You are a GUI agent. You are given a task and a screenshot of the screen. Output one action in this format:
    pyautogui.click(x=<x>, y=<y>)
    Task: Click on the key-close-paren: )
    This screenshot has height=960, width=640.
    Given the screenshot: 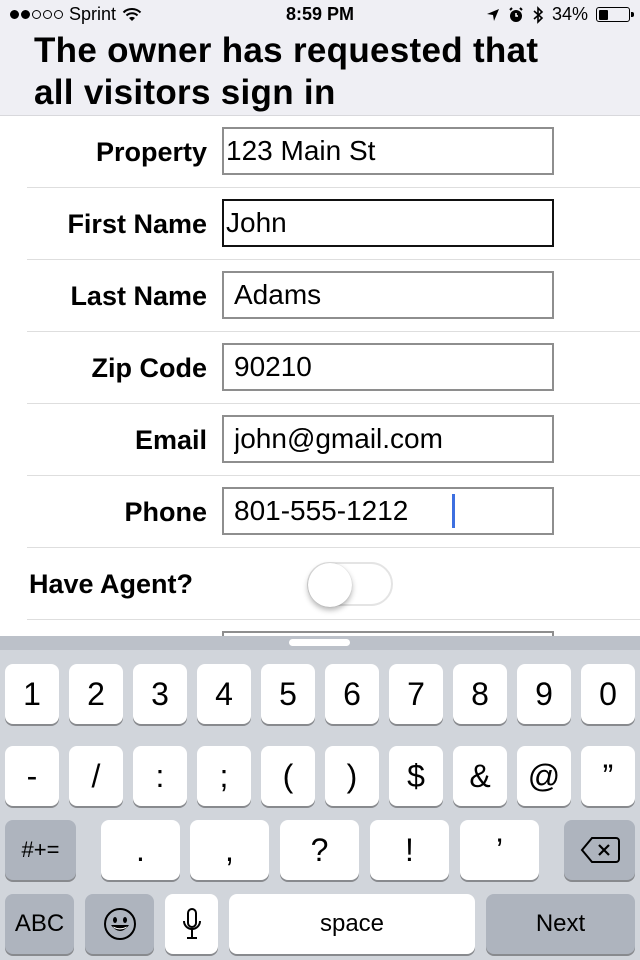 What is the action you would take?
    pyautogui.click(x=352, y=776)
    